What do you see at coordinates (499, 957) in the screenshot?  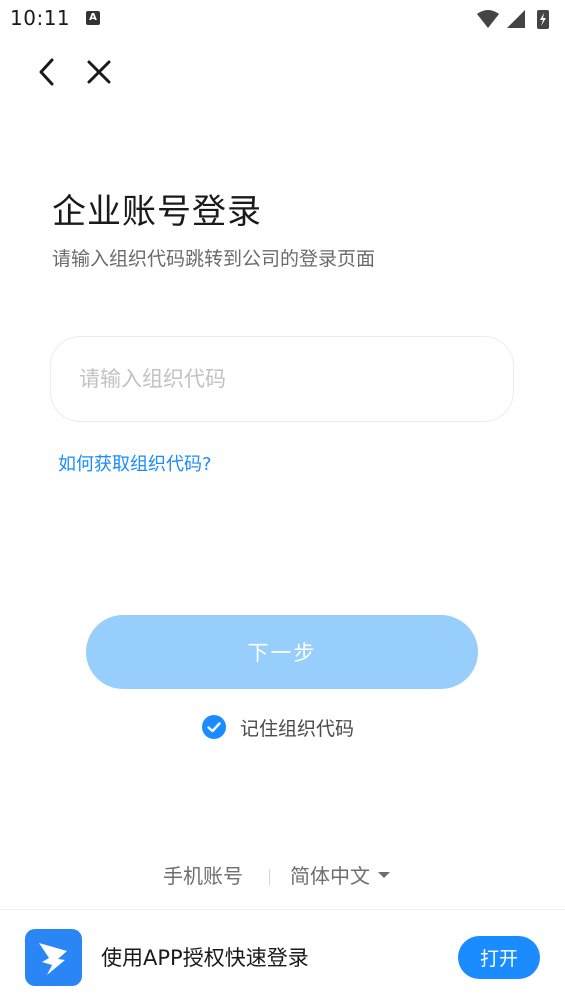 I see `open-app-button: 打开` at bounding box center [499, 957].